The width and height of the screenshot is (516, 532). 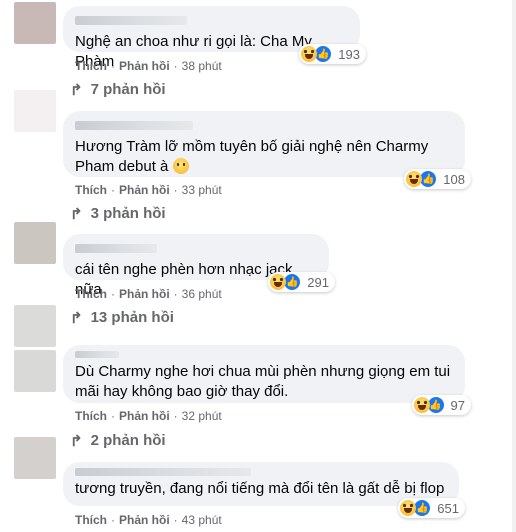 What do you see at coordinates (118, 89) in the screenshot?
I see `view-replies-link: ↳ 7 phản hồi` at bounding box center [118, 89].